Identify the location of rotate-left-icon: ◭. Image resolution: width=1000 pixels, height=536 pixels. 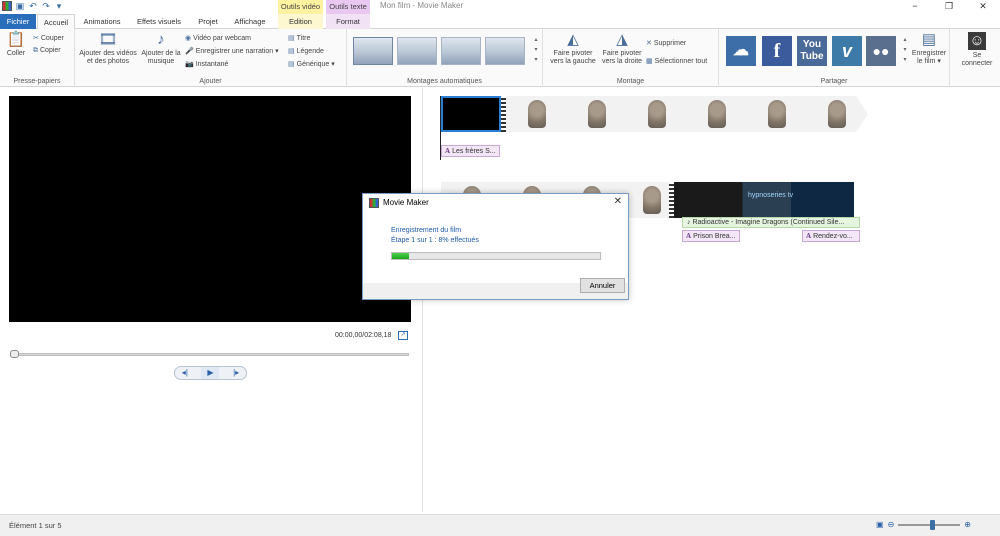
(573, 39).